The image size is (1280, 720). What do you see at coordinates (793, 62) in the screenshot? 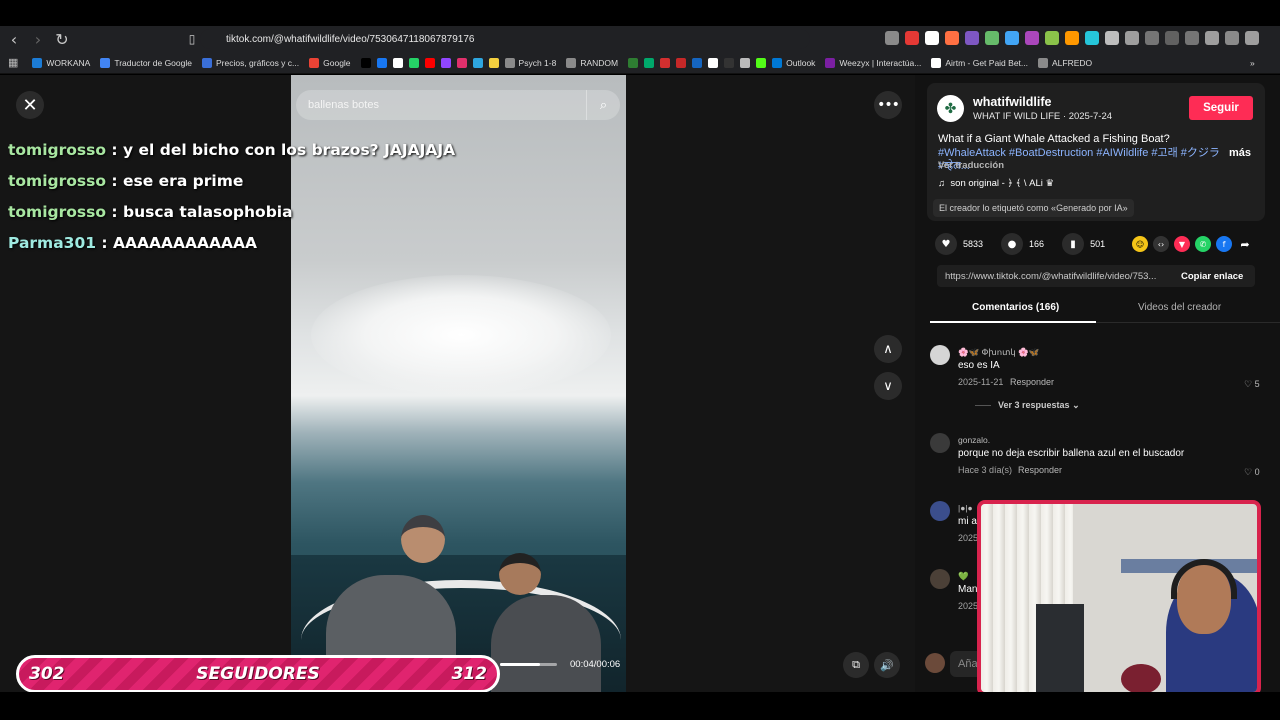
I see `bookmark-item: Outlook` at bounding box center [793, 62].